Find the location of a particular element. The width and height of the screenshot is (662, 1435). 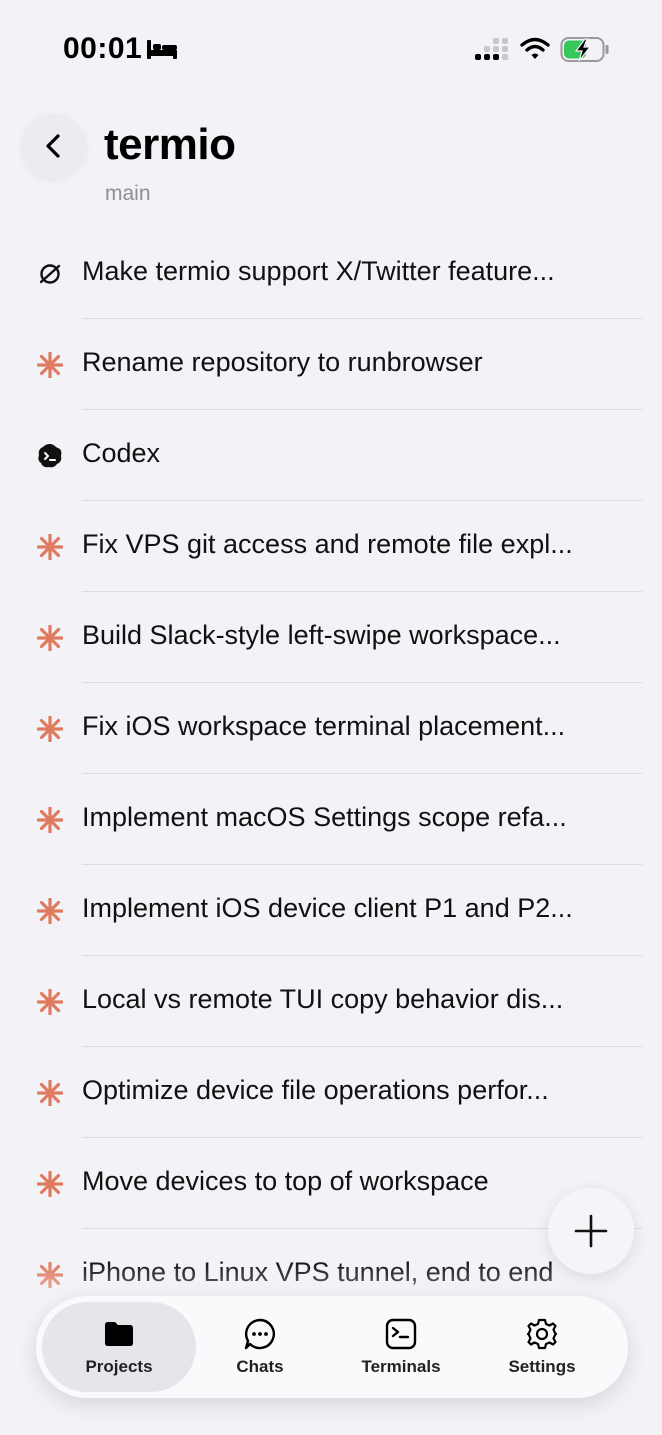

openai-icon is located at coordinates (50, 274).